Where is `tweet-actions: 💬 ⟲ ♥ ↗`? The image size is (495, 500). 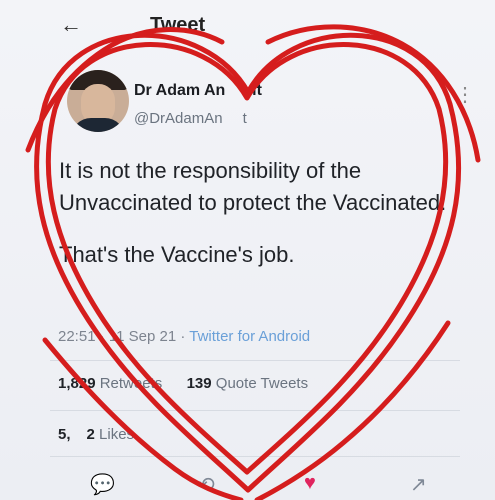
tweet-actions: 💬 ⟲ ♥ ↗ is located at coordinates (247, 481).